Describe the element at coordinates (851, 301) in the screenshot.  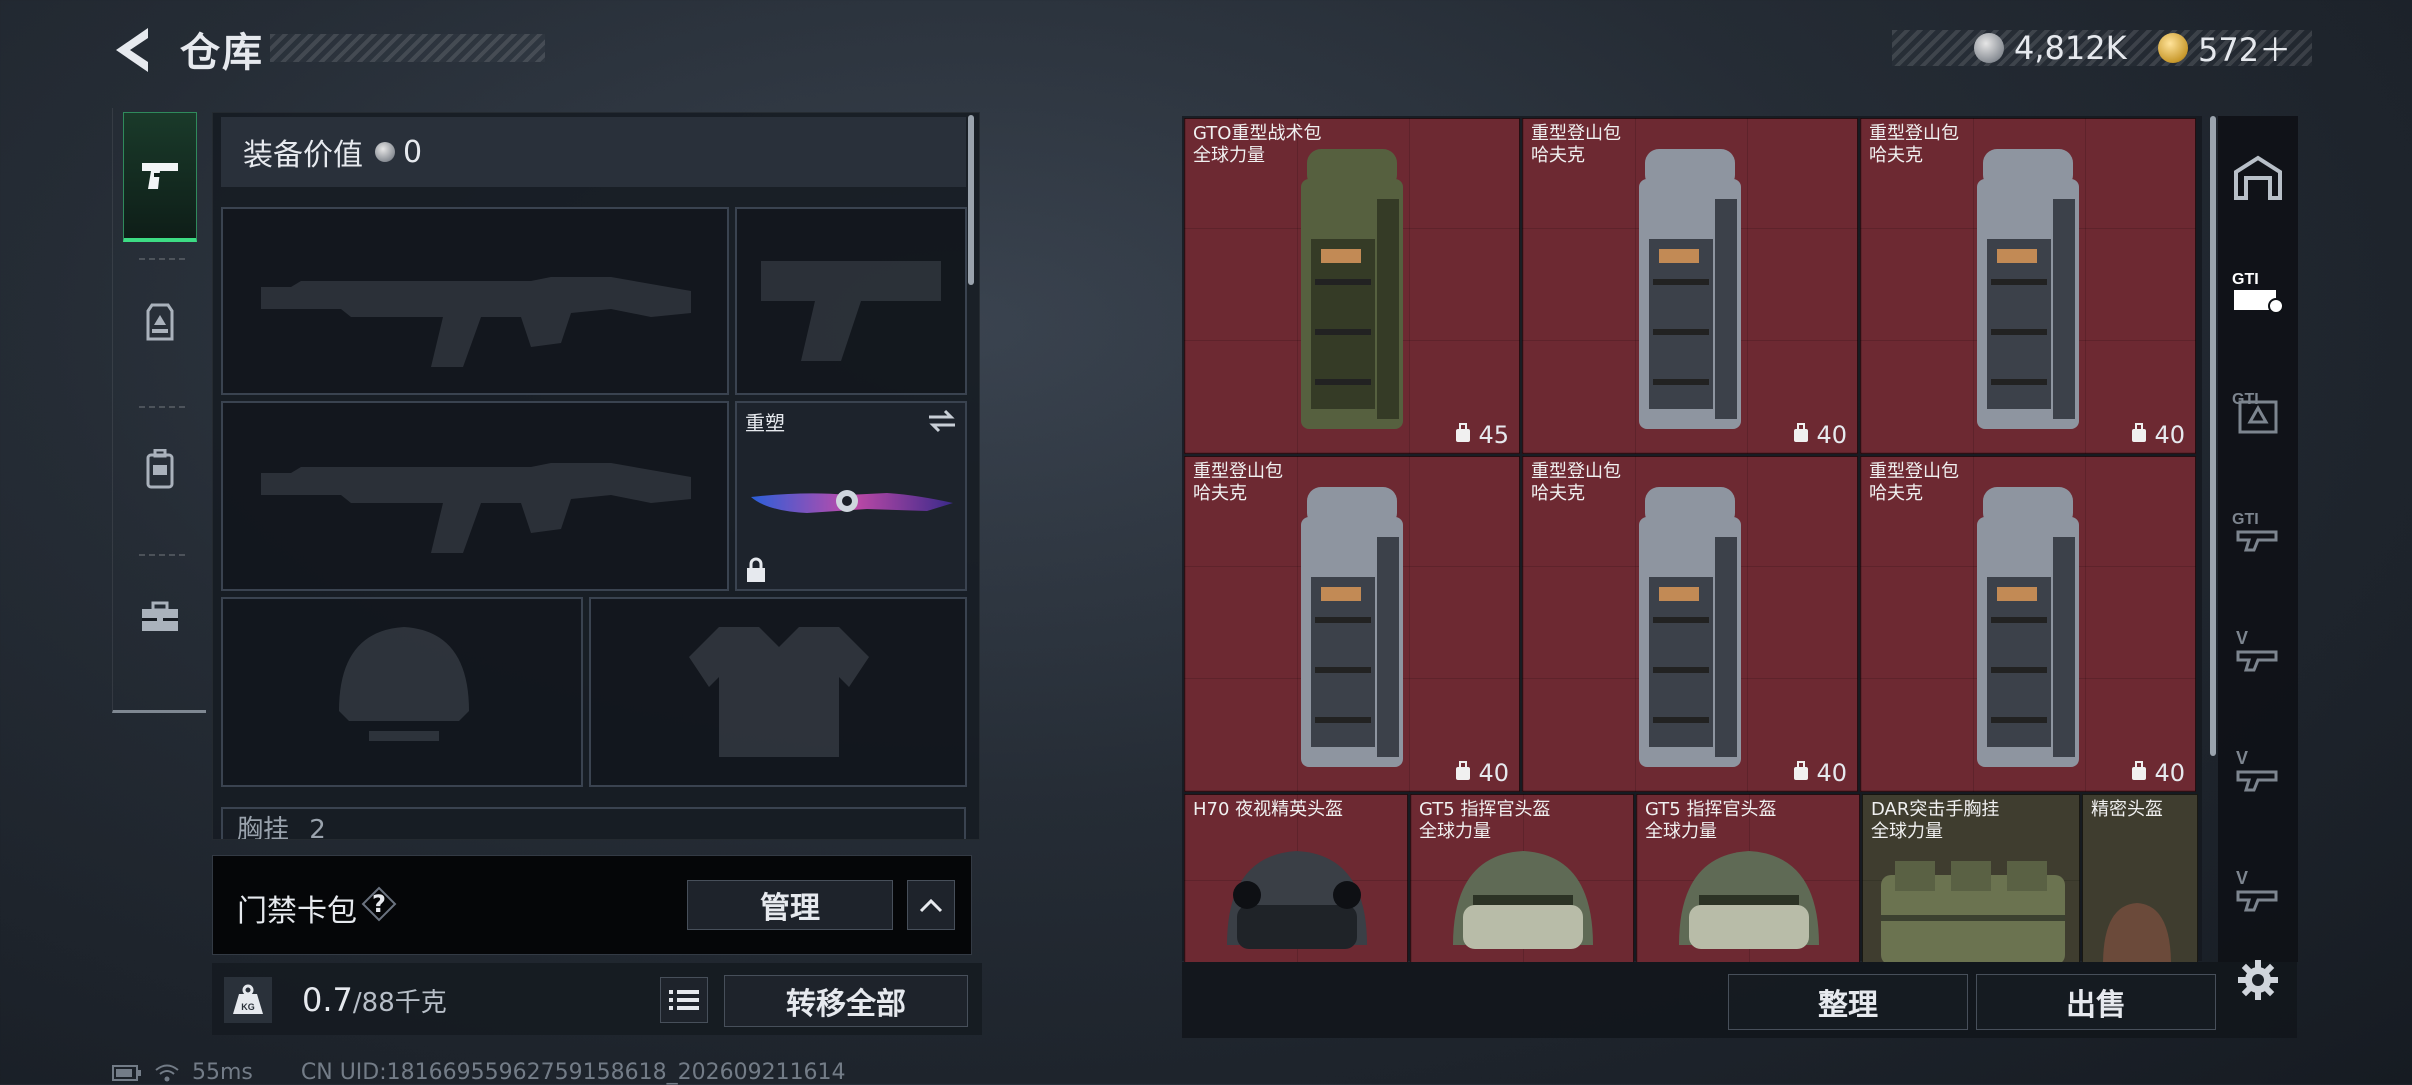
I see `sidearm-slot` at that location.